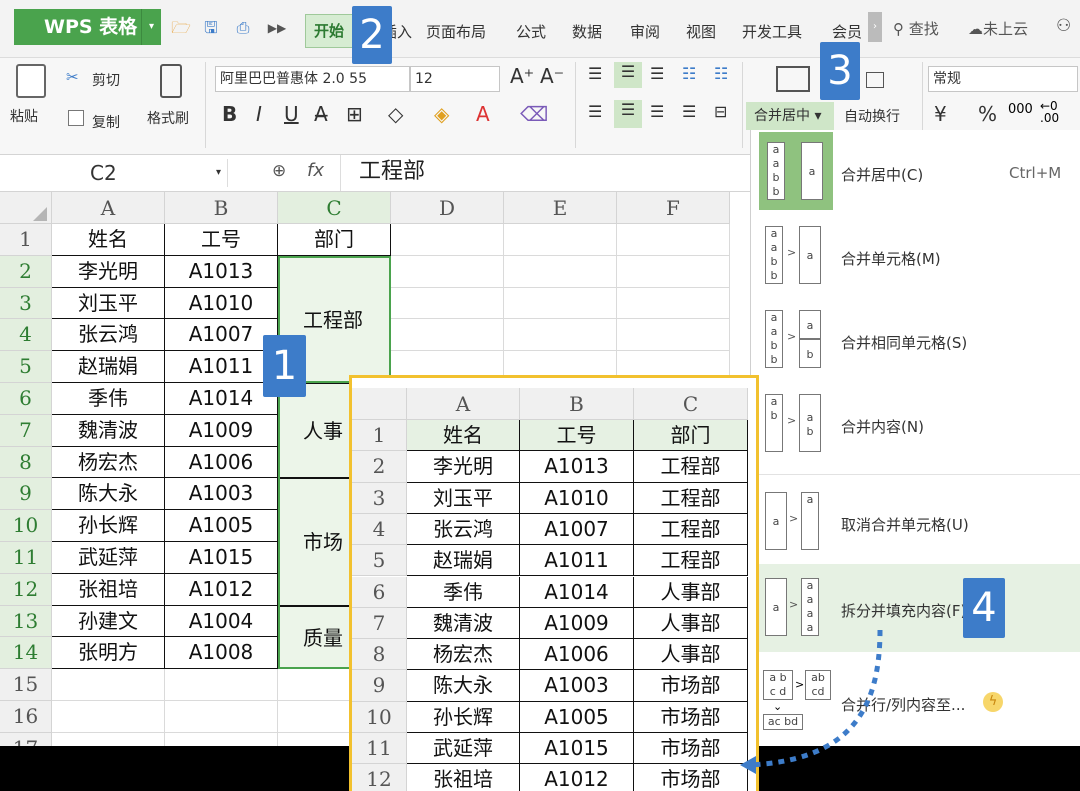 The image size is (1080, 791). What do you see at coordinates (847, 32) in the screenshot?
I see `tab-member: 会员` at bounding box center [847, 32].